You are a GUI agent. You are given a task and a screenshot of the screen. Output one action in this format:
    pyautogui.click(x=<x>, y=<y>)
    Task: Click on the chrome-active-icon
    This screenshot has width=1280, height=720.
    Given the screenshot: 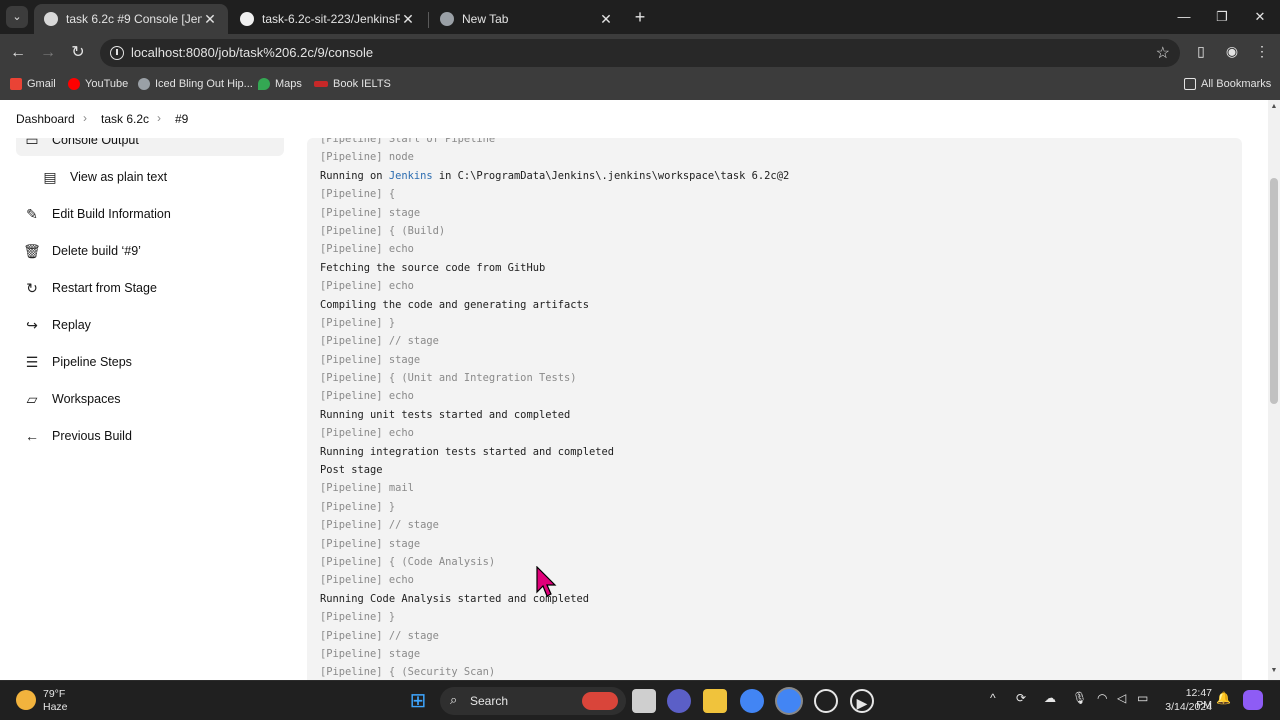 What is the action you would take?
    pyautogui.click(x=789, y=701)
    